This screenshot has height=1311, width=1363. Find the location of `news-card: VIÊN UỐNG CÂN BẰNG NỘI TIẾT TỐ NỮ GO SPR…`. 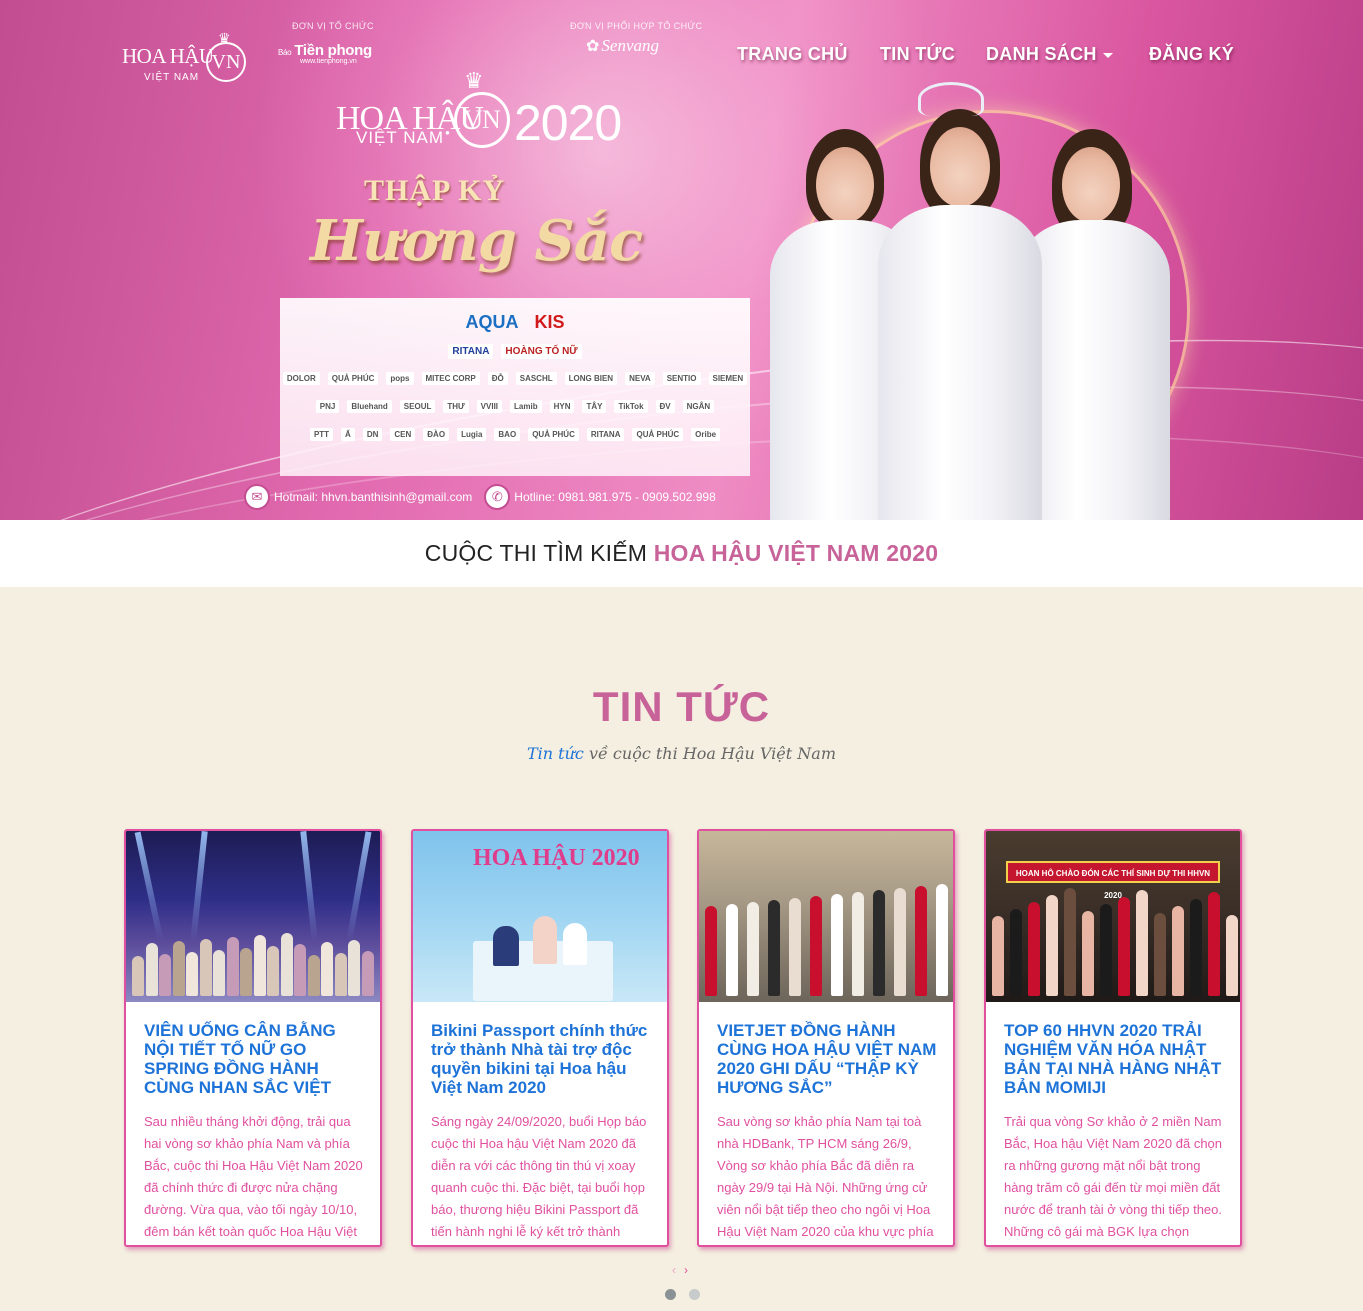

news-card: VIÊN UỐNG CÂN BẰNG NỘI TIẾT TỐ NỮ GO SPR… is located at coordinates (253, 1038).